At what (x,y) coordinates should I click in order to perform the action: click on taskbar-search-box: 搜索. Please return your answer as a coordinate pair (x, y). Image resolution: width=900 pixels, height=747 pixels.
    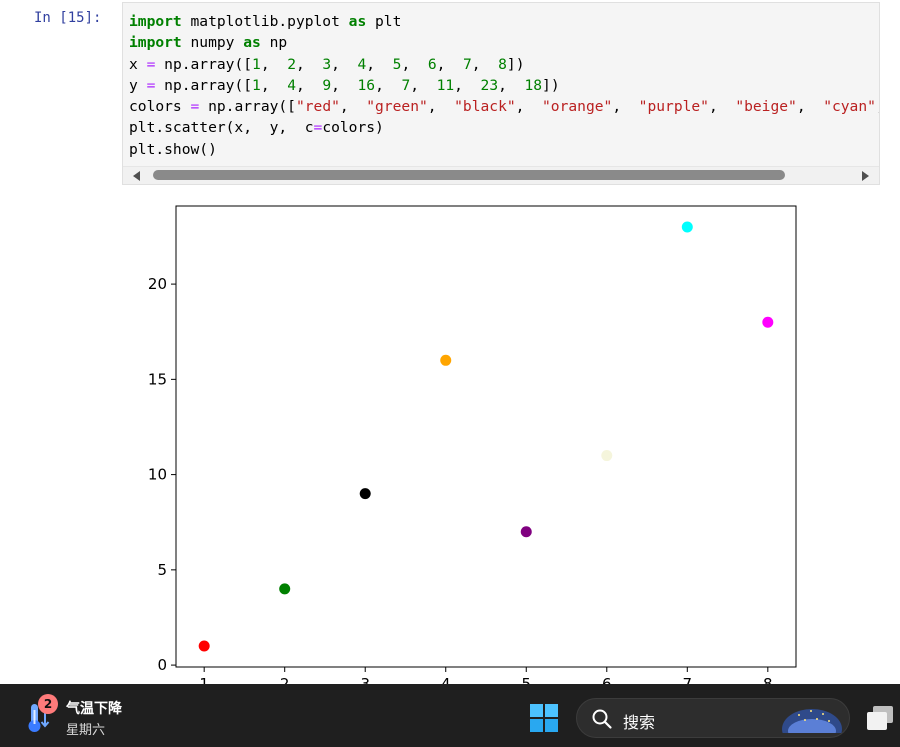
    Looking at the image, I should click on (713, 718).